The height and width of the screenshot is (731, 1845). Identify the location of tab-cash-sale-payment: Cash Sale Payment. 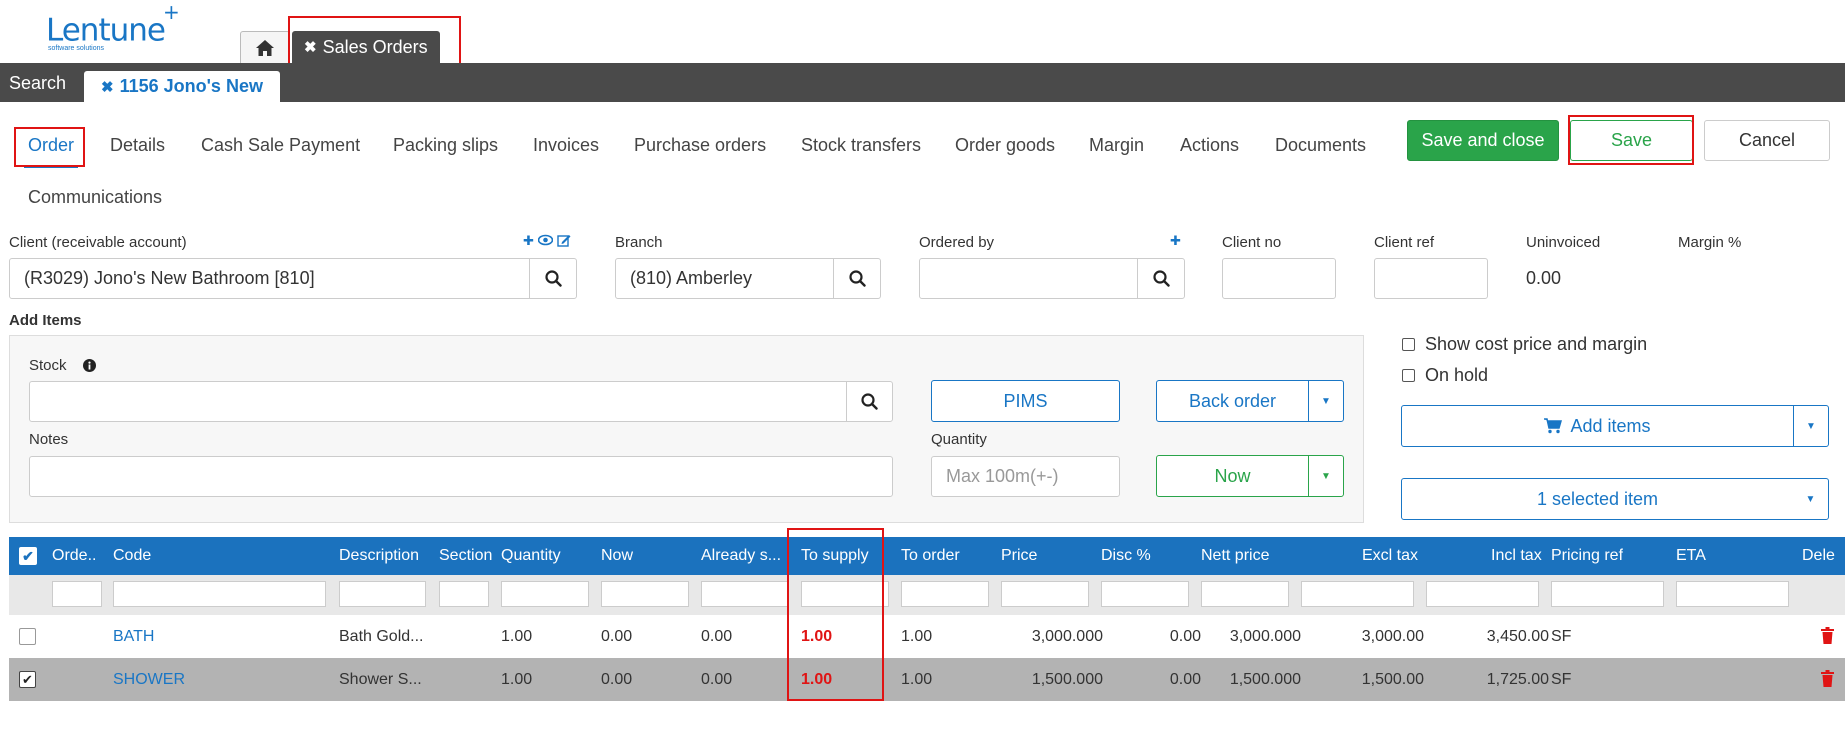
(280, 145).